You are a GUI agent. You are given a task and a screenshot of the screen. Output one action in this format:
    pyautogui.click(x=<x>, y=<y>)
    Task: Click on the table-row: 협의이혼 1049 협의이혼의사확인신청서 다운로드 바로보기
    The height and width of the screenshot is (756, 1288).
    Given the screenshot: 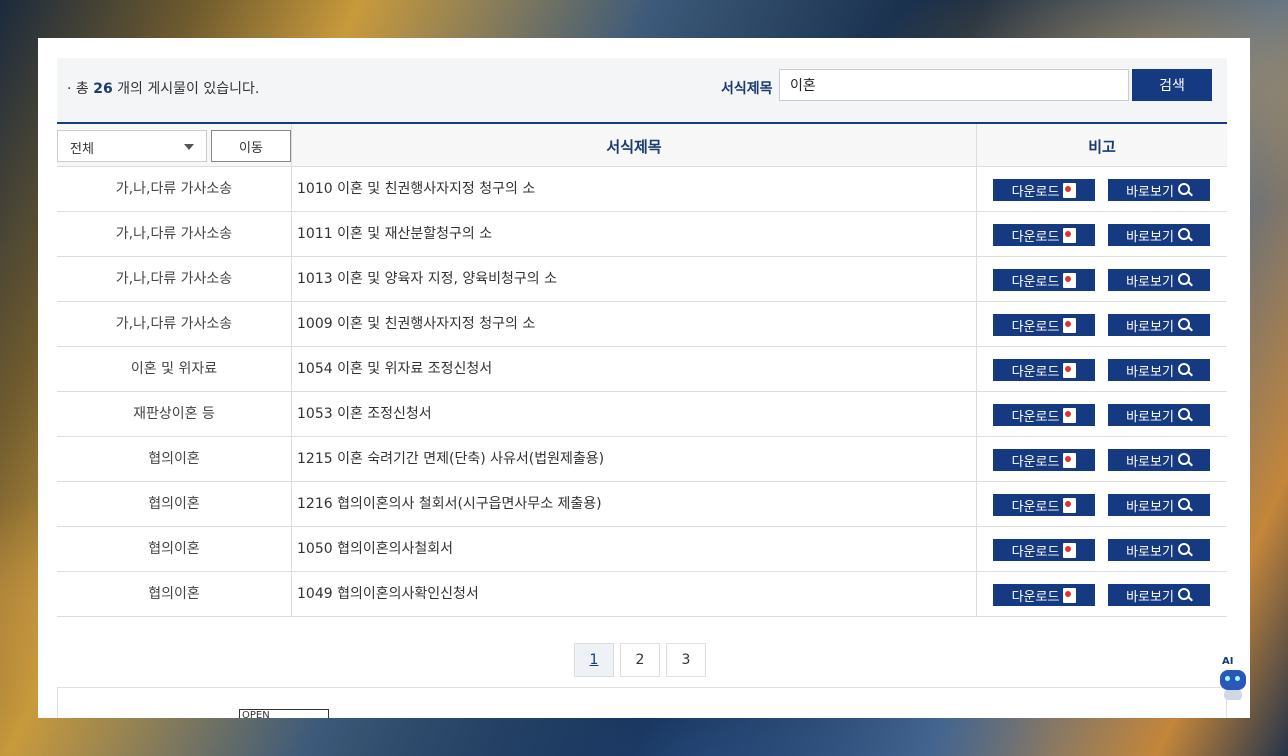 What is the action you would take?
    pyautogui.click(x=642, y=594)
    